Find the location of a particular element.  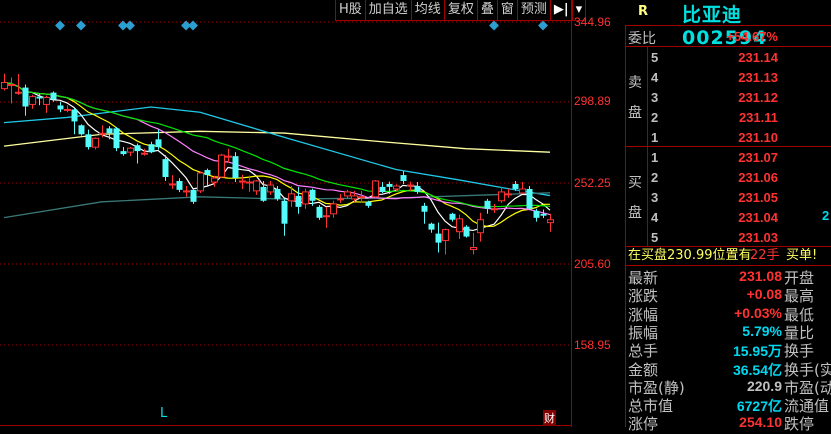

big-order-notice: 在买盘230.99位置有 22手 买单! is located at coordinates (728, 256).